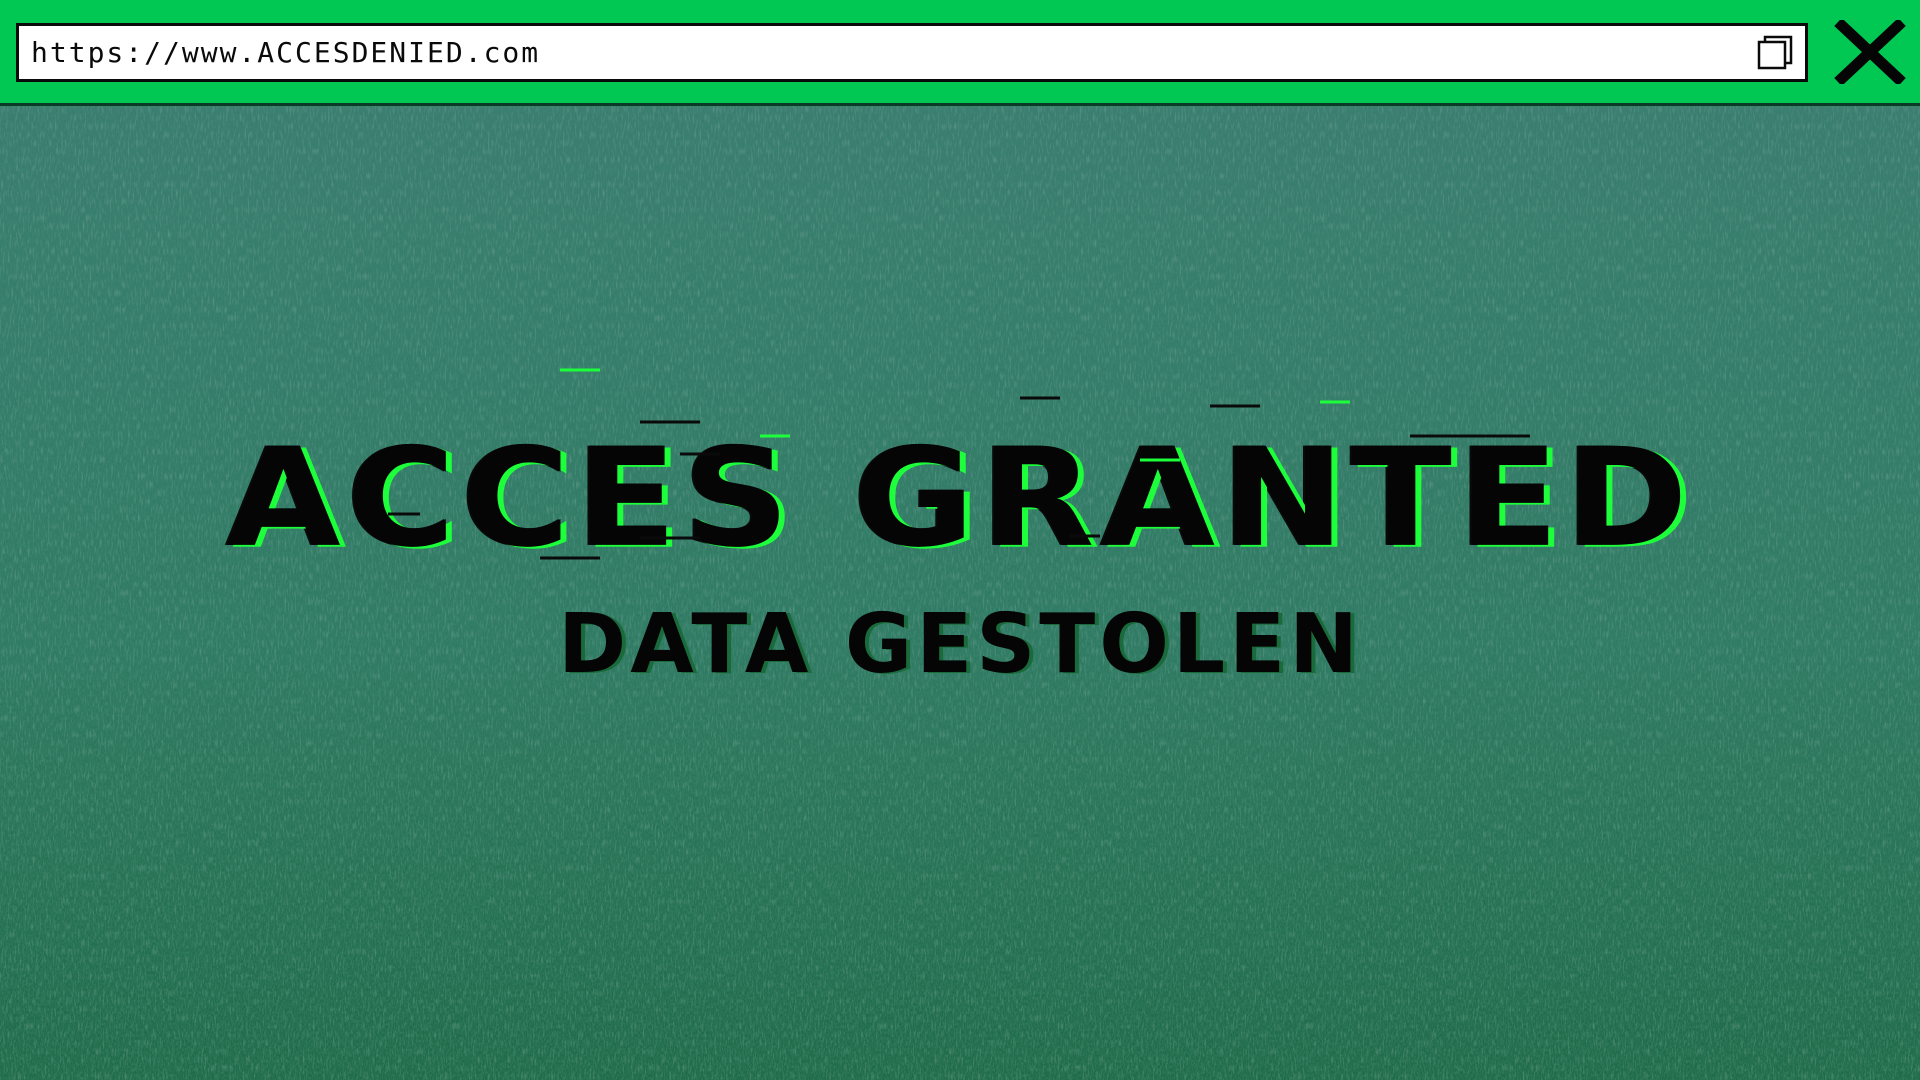 Image resolution: width=1920 pixels, height=1080 pixels. What do you see at coordinates (285, 52) in the screenshot?
I see `address-bar-url: https://www.ACCESDENIED.com` at bounding box center [285, 52].